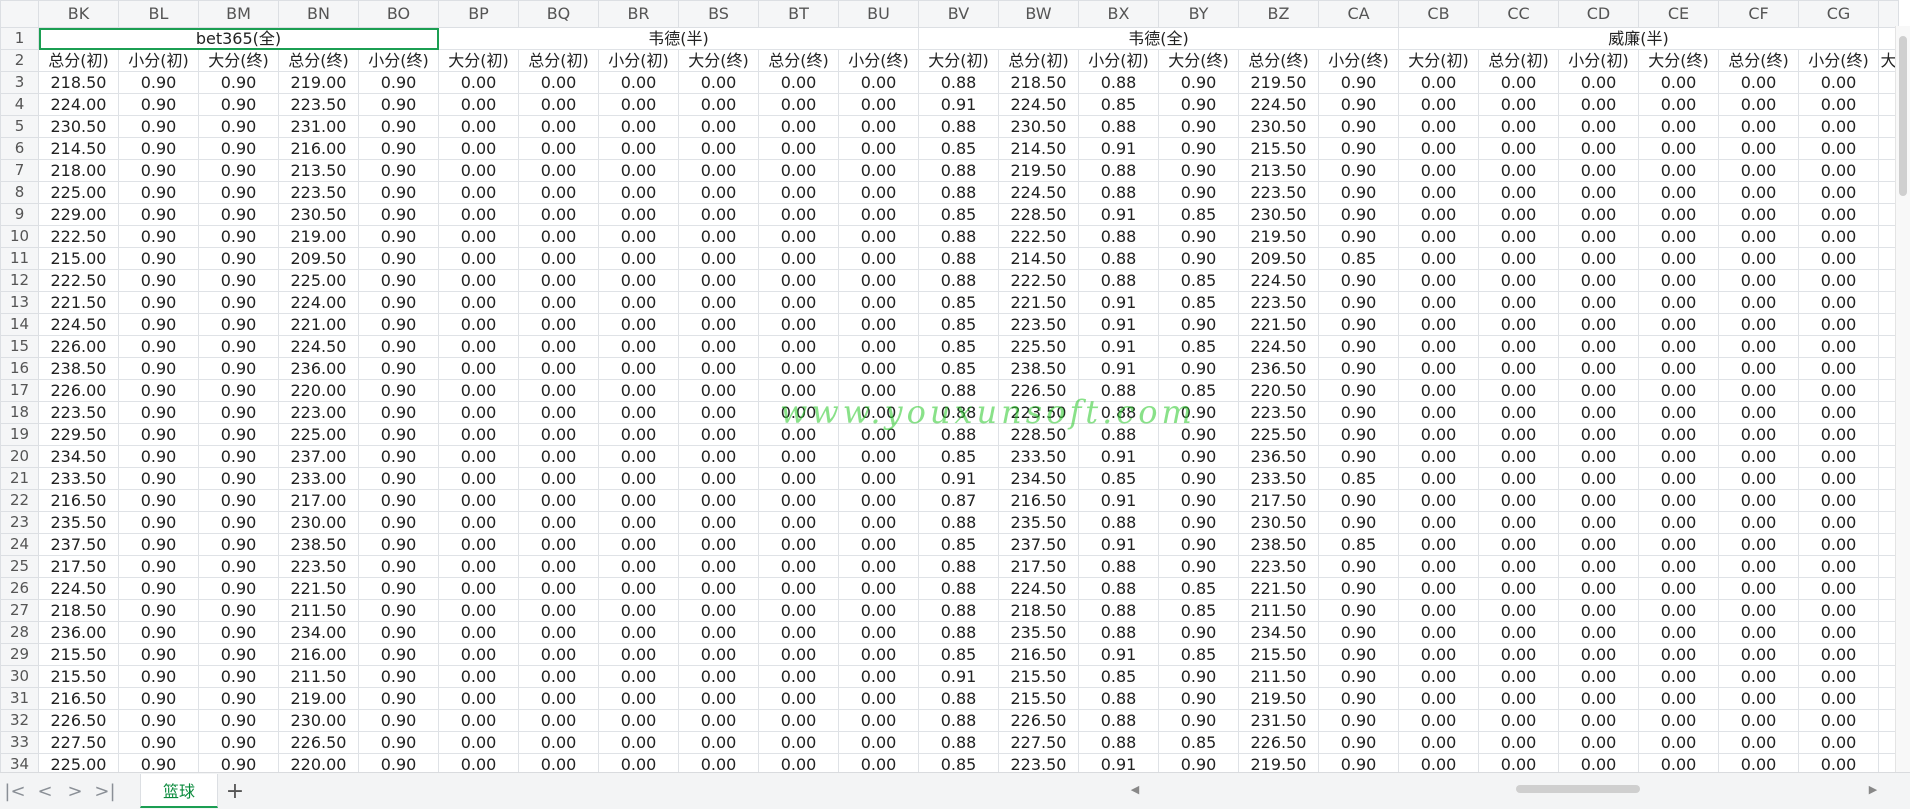 This screenshot has height=809, width=1910. I want to click on data-cell: 238.50, so click(318, 544).